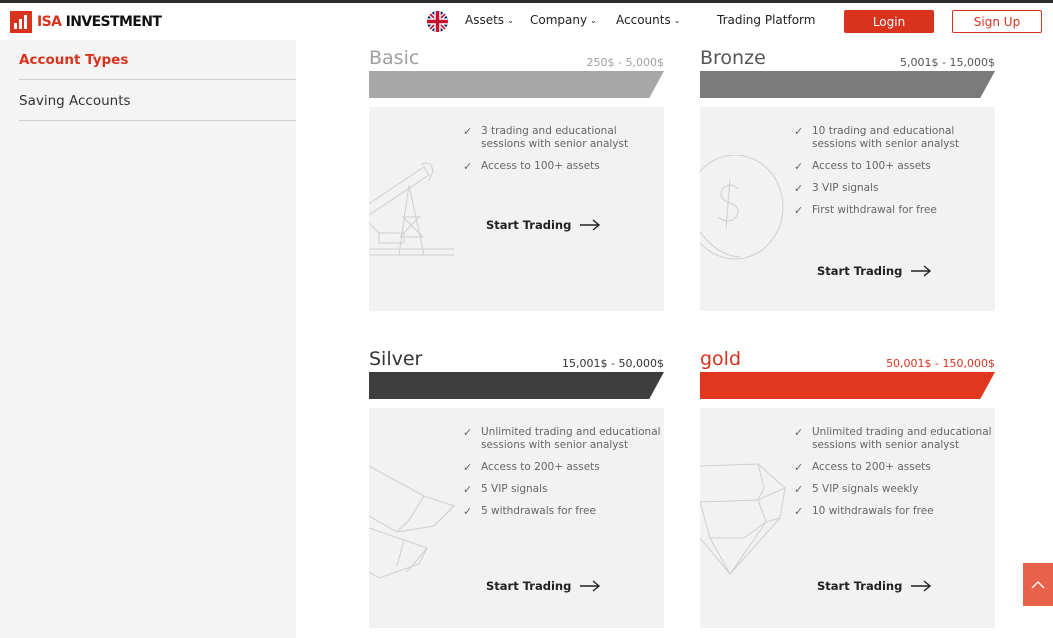  Describe the element at coordinates (856, 489) in the screenshot. I see `feature-item: ✓ 5 VIP signals weekly` at that location.